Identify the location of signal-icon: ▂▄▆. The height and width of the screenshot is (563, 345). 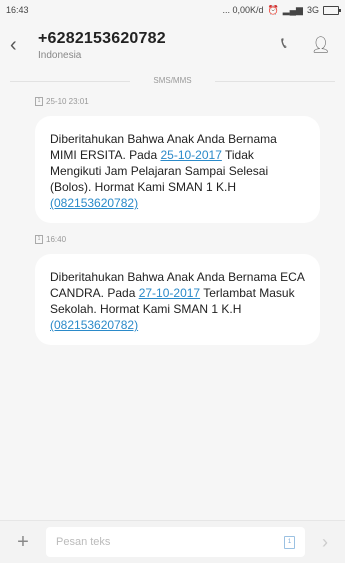
(292, 9).